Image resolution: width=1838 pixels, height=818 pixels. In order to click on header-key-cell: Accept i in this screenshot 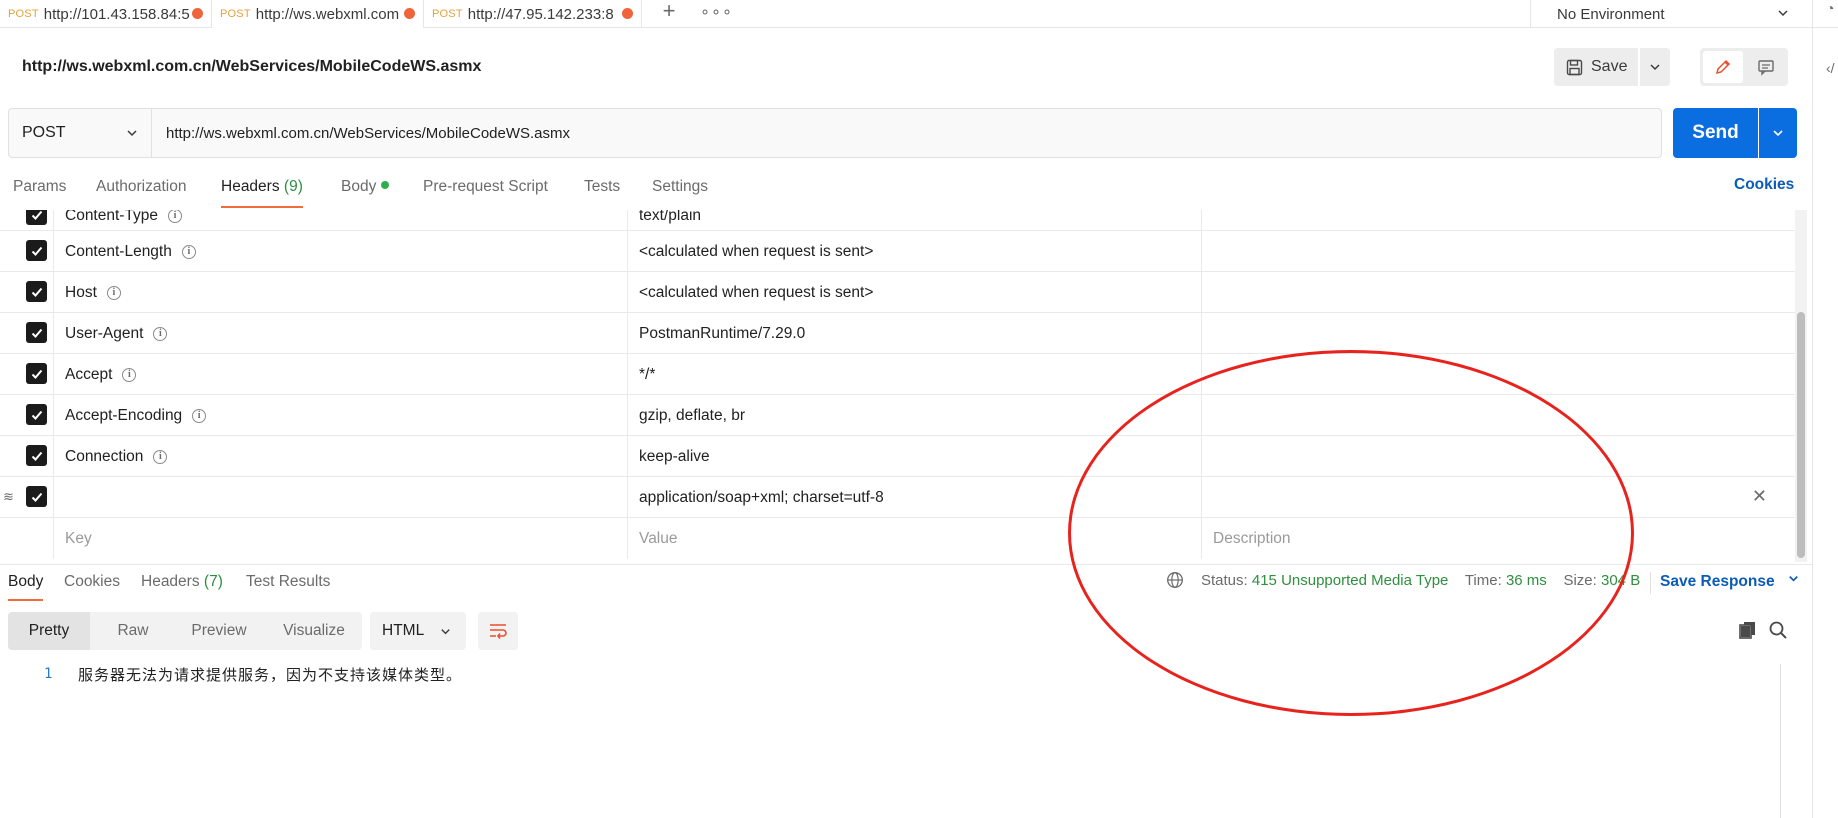, I will do `click(341, 374)`.